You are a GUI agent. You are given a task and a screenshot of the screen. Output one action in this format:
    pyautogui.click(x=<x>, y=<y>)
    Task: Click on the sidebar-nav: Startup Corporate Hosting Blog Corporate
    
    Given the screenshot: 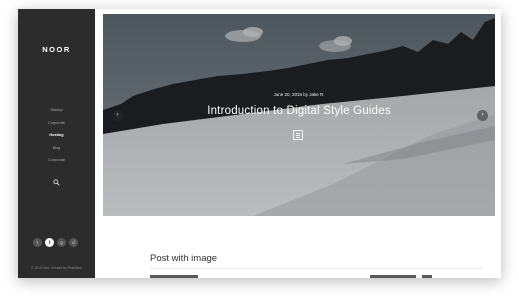 What is the action you would take?
    pyautogui.click(x=56, y=135)
    